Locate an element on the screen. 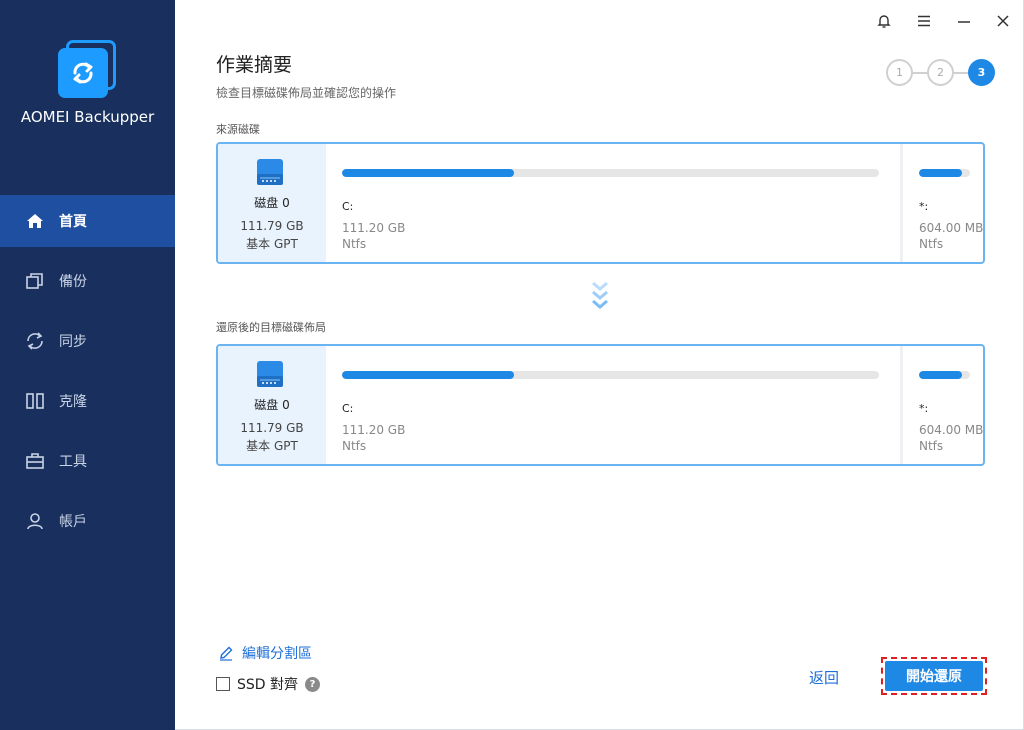  close-icon is located at coordinates (1003, 21).